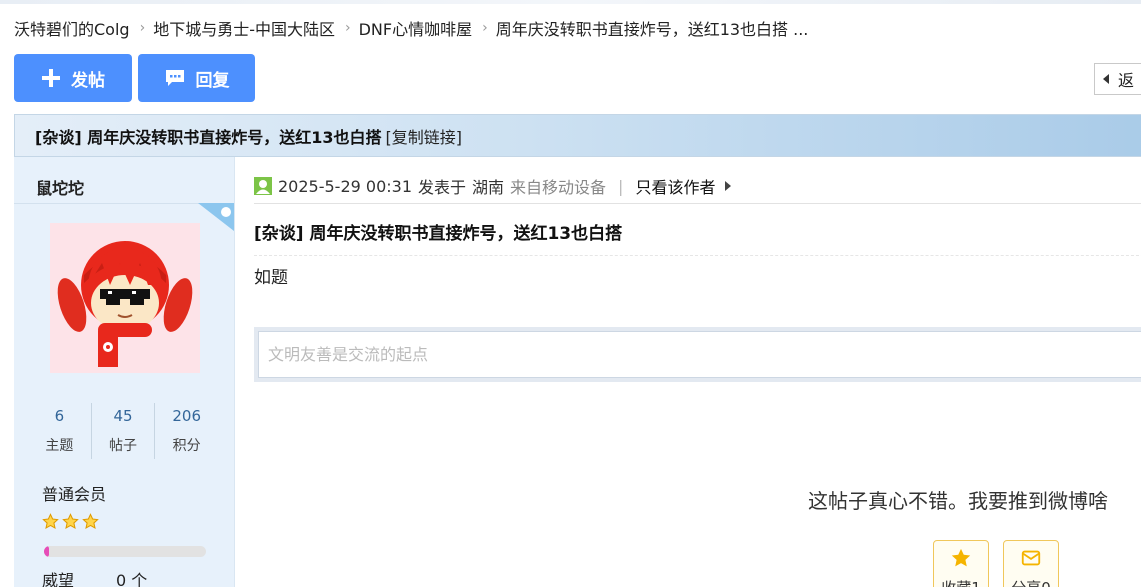  I want to click on stat-posts: 45 帖子, so click(122, 431).